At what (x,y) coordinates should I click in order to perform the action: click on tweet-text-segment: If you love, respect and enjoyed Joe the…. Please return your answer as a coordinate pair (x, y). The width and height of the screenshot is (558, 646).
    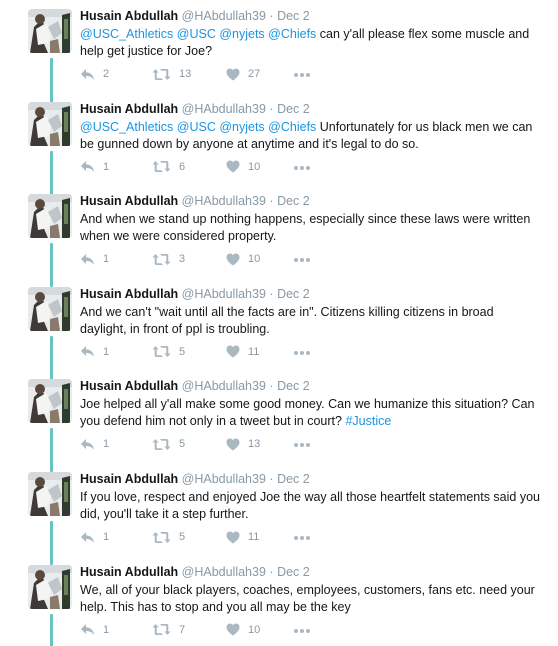
    Looking at the image, I should click on (310, 505).